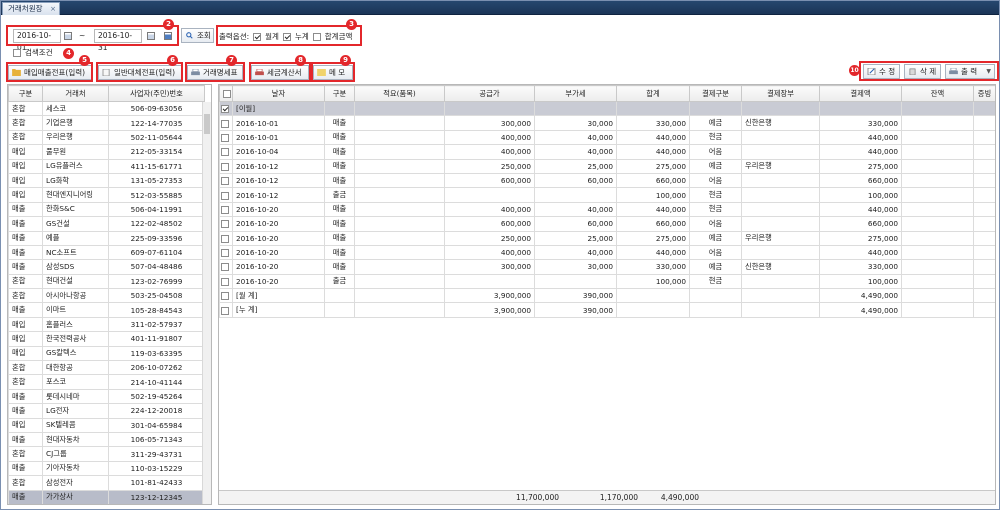  What do you see at coordinates (106, 152) in the screenshot?
I see `customer-row: 매입 풀무원 212-05-33154` at bounding box center [106, 152].